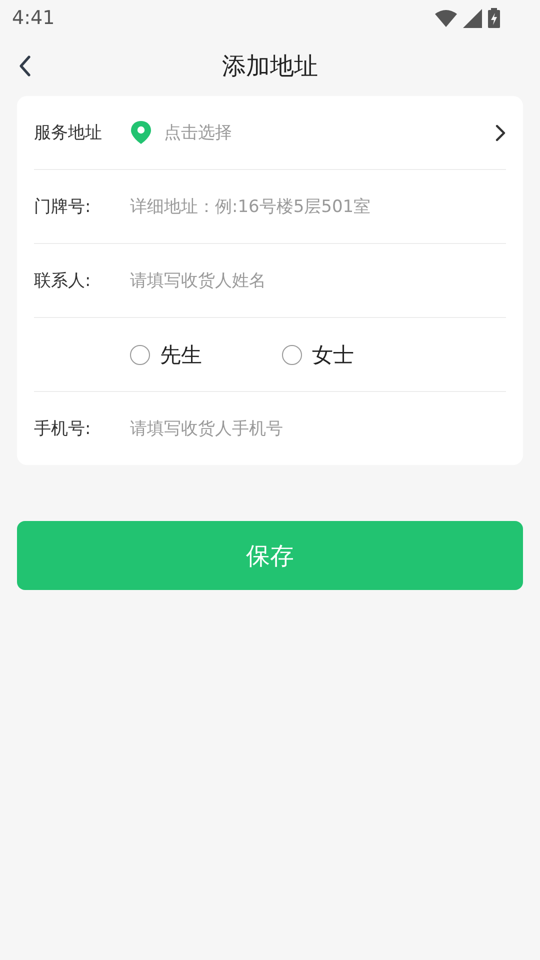 This screenshot has width=540, height=960. I want to click on field-label: 手机号:, so click(63, 429).